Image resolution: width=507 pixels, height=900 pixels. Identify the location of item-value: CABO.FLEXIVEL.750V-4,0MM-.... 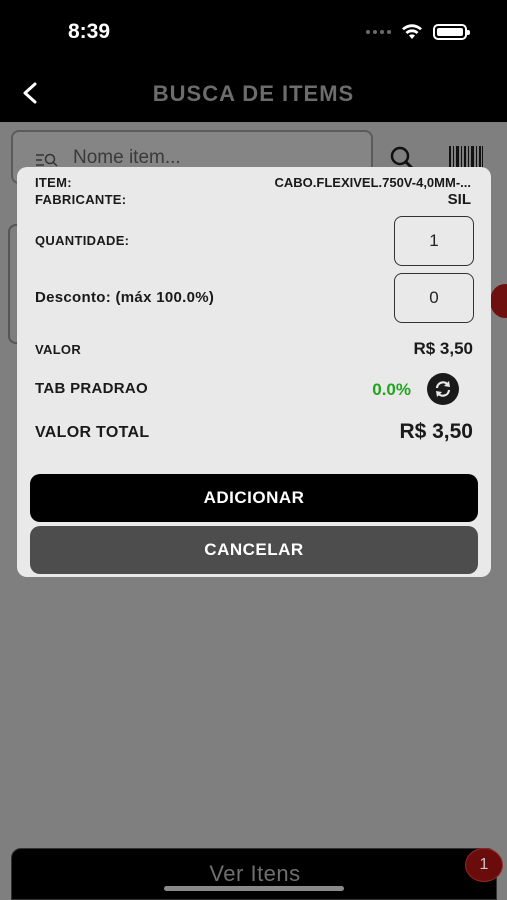
(373, 182).